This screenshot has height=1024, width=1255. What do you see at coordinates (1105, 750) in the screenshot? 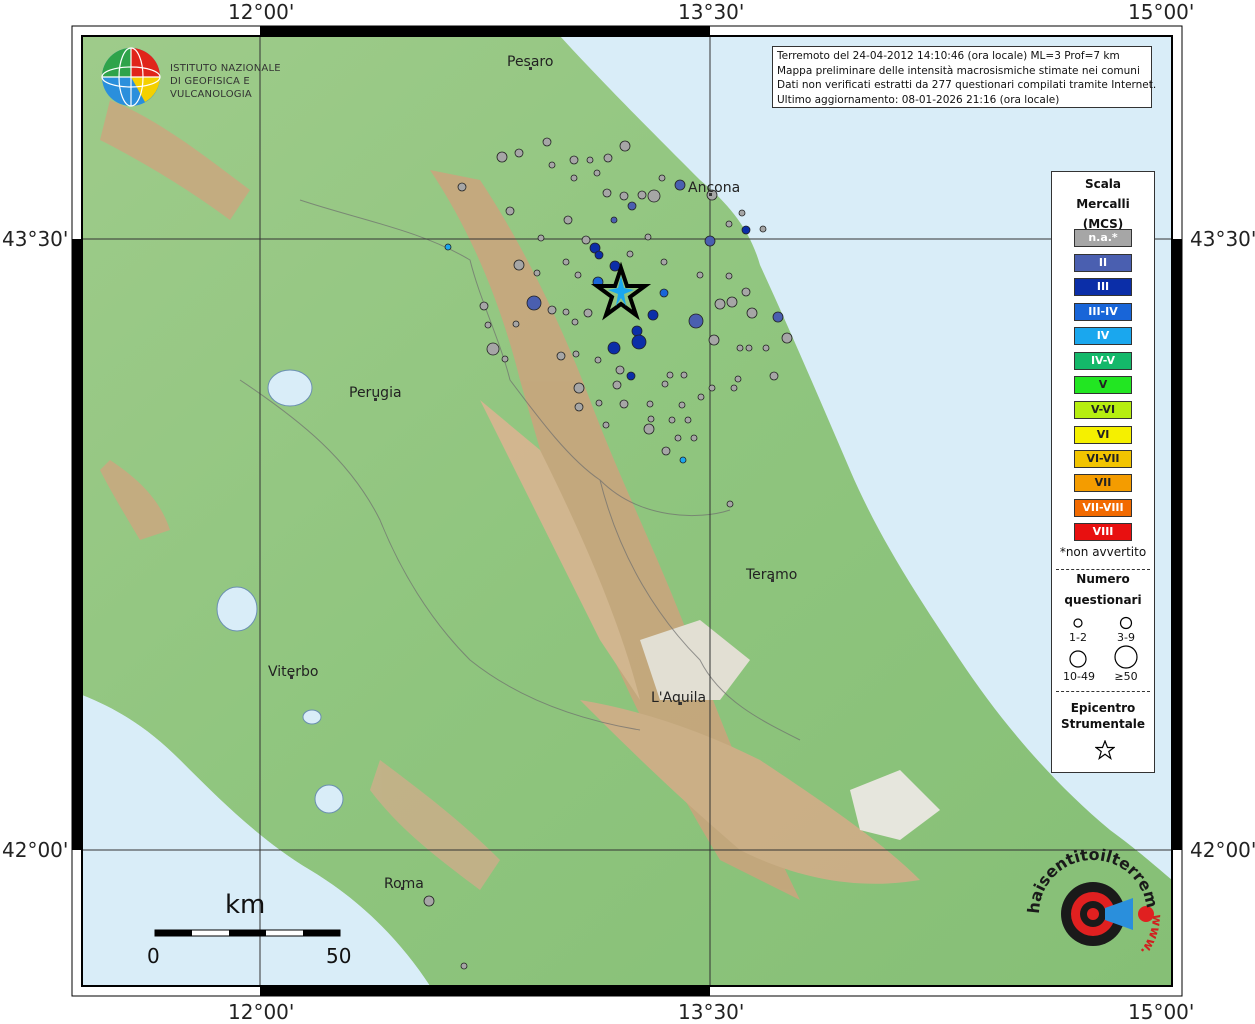
I see `star-legend-icon` at bounding box center [1105, 750].